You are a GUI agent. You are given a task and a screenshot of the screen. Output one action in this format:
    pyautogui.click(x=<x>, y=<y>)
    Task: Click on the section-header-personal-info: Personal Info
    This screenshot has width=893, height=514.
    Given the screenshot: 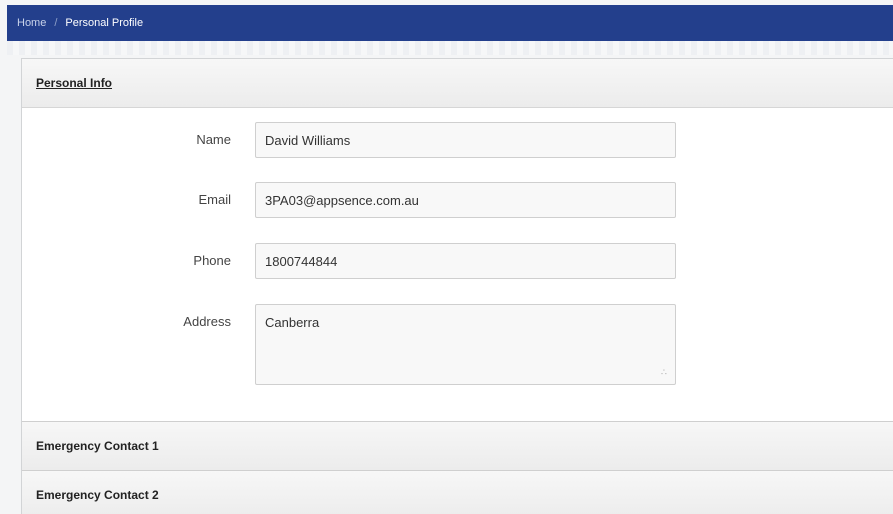 What is the action you would take?
    pyautogui.click(x=457, y=83)
    